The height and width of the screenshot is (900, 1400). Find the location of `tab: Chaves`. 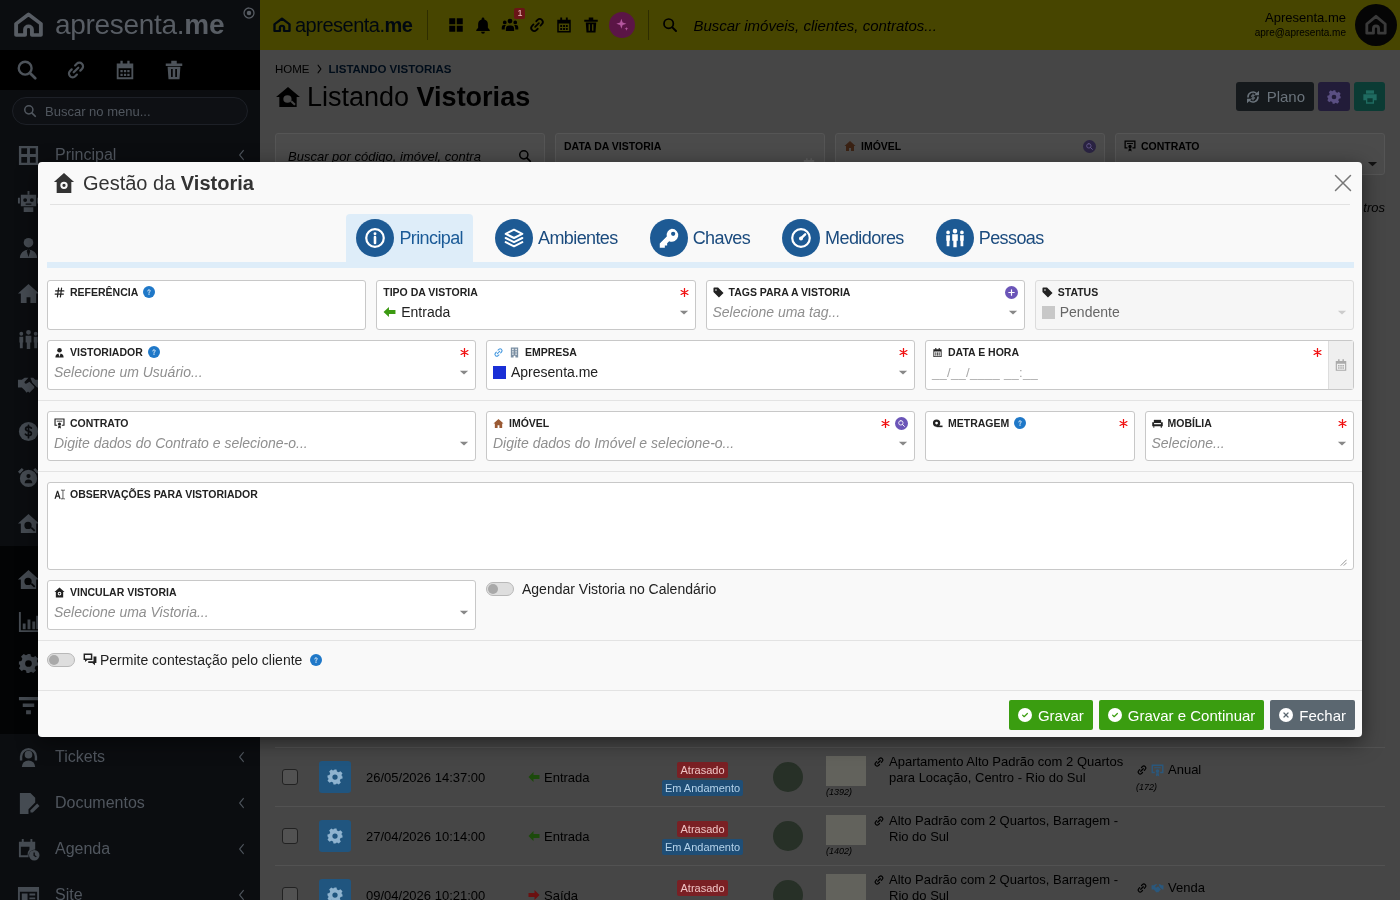

tab: Chaves is located at coordinates (700, 238).